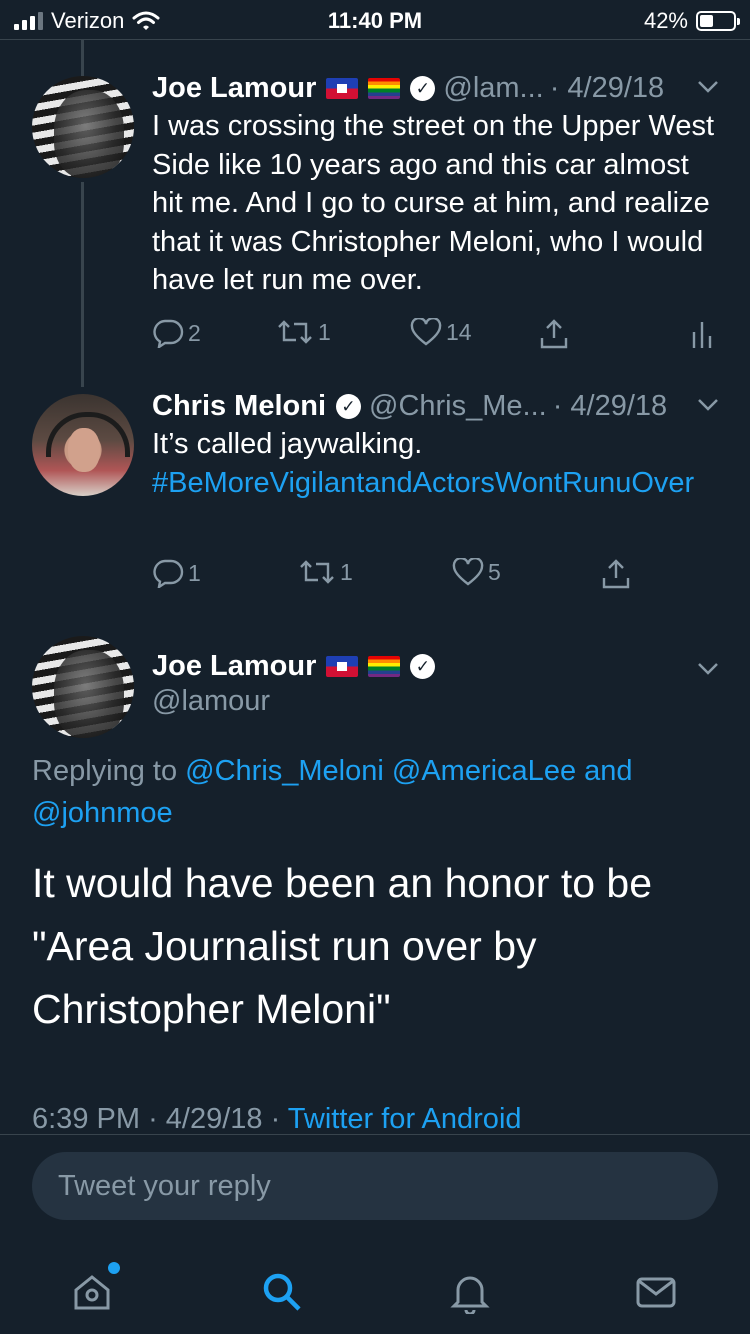 The image size is (750, 1334). Describe the element at coordinates (436, 684) in the screenshot. I see `main-tweet-header: Joe Lamour ✓ @lamour` at that location.